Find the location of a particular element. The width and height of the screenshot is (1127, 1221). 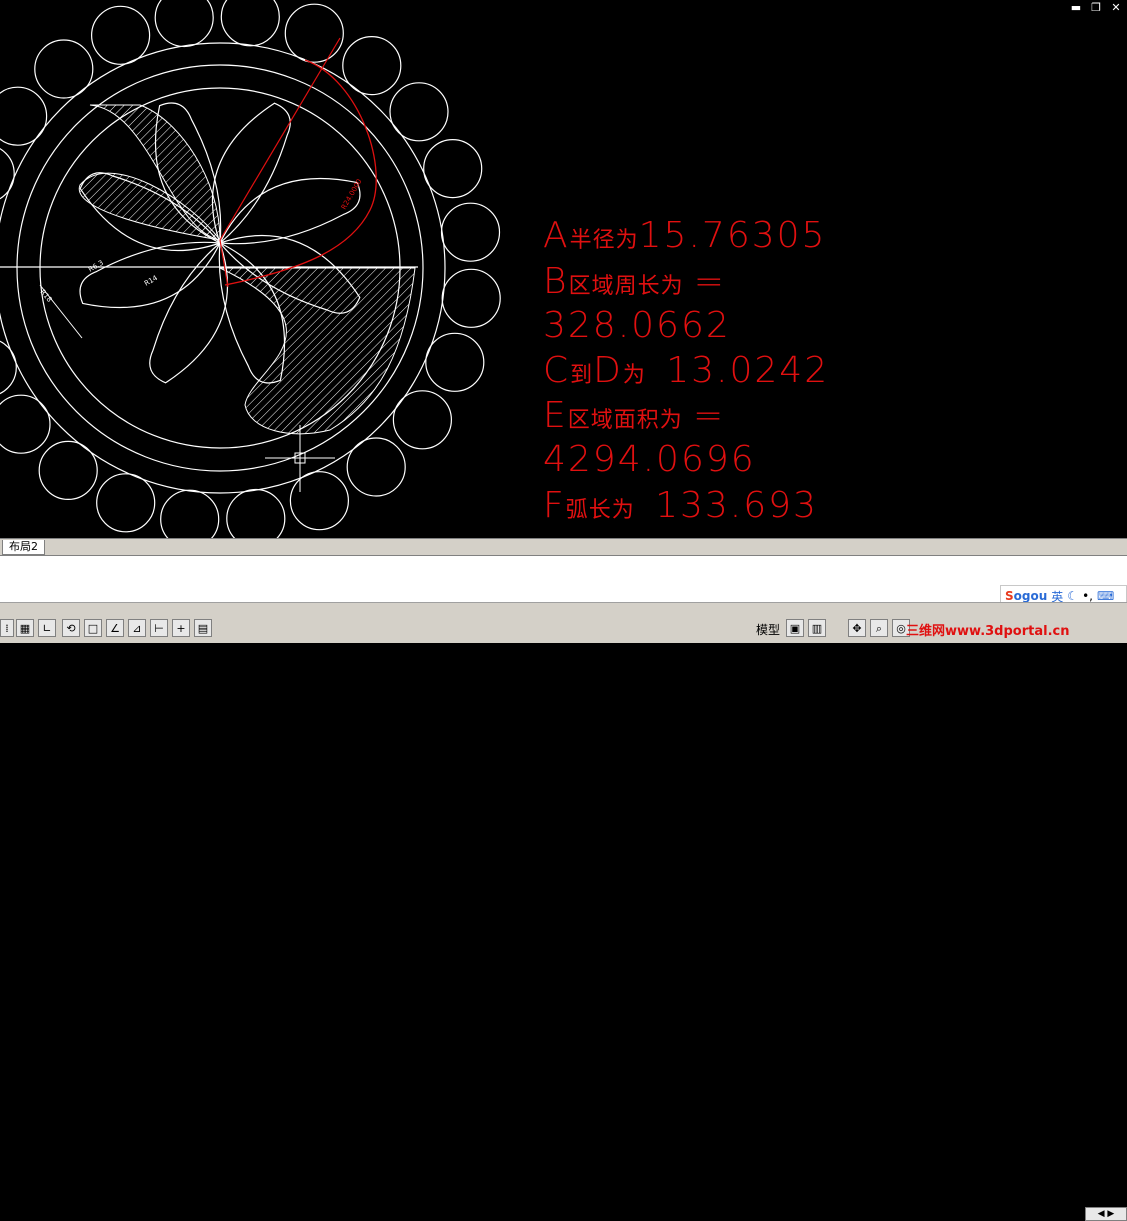

lineweight-icon: + is located at coordinates (181, 628).